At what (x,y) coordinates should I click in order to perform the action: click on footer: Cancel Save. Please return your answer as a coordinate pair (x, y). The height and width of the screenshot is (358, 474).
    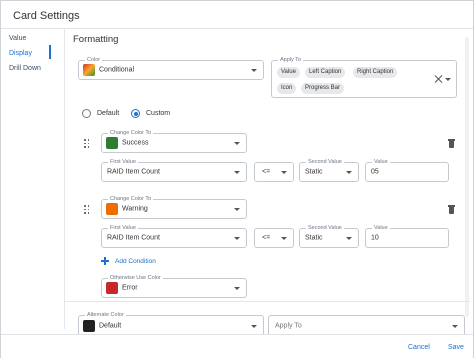
    Looking at the image, I should click on (237, 346).